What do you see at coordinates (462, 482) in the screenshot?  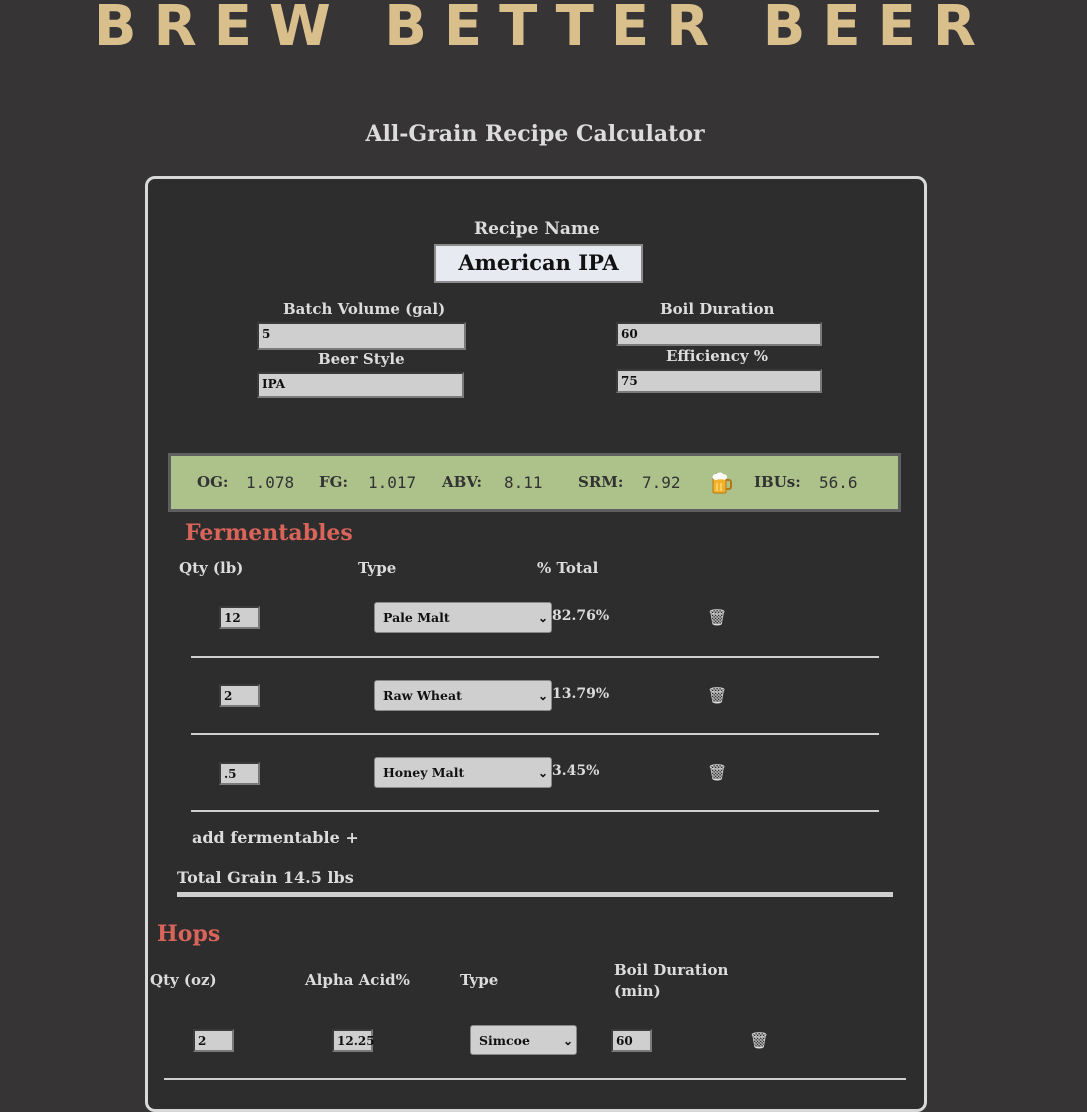 I see `abv-label: ABV:` at bounding box center [462, 482].